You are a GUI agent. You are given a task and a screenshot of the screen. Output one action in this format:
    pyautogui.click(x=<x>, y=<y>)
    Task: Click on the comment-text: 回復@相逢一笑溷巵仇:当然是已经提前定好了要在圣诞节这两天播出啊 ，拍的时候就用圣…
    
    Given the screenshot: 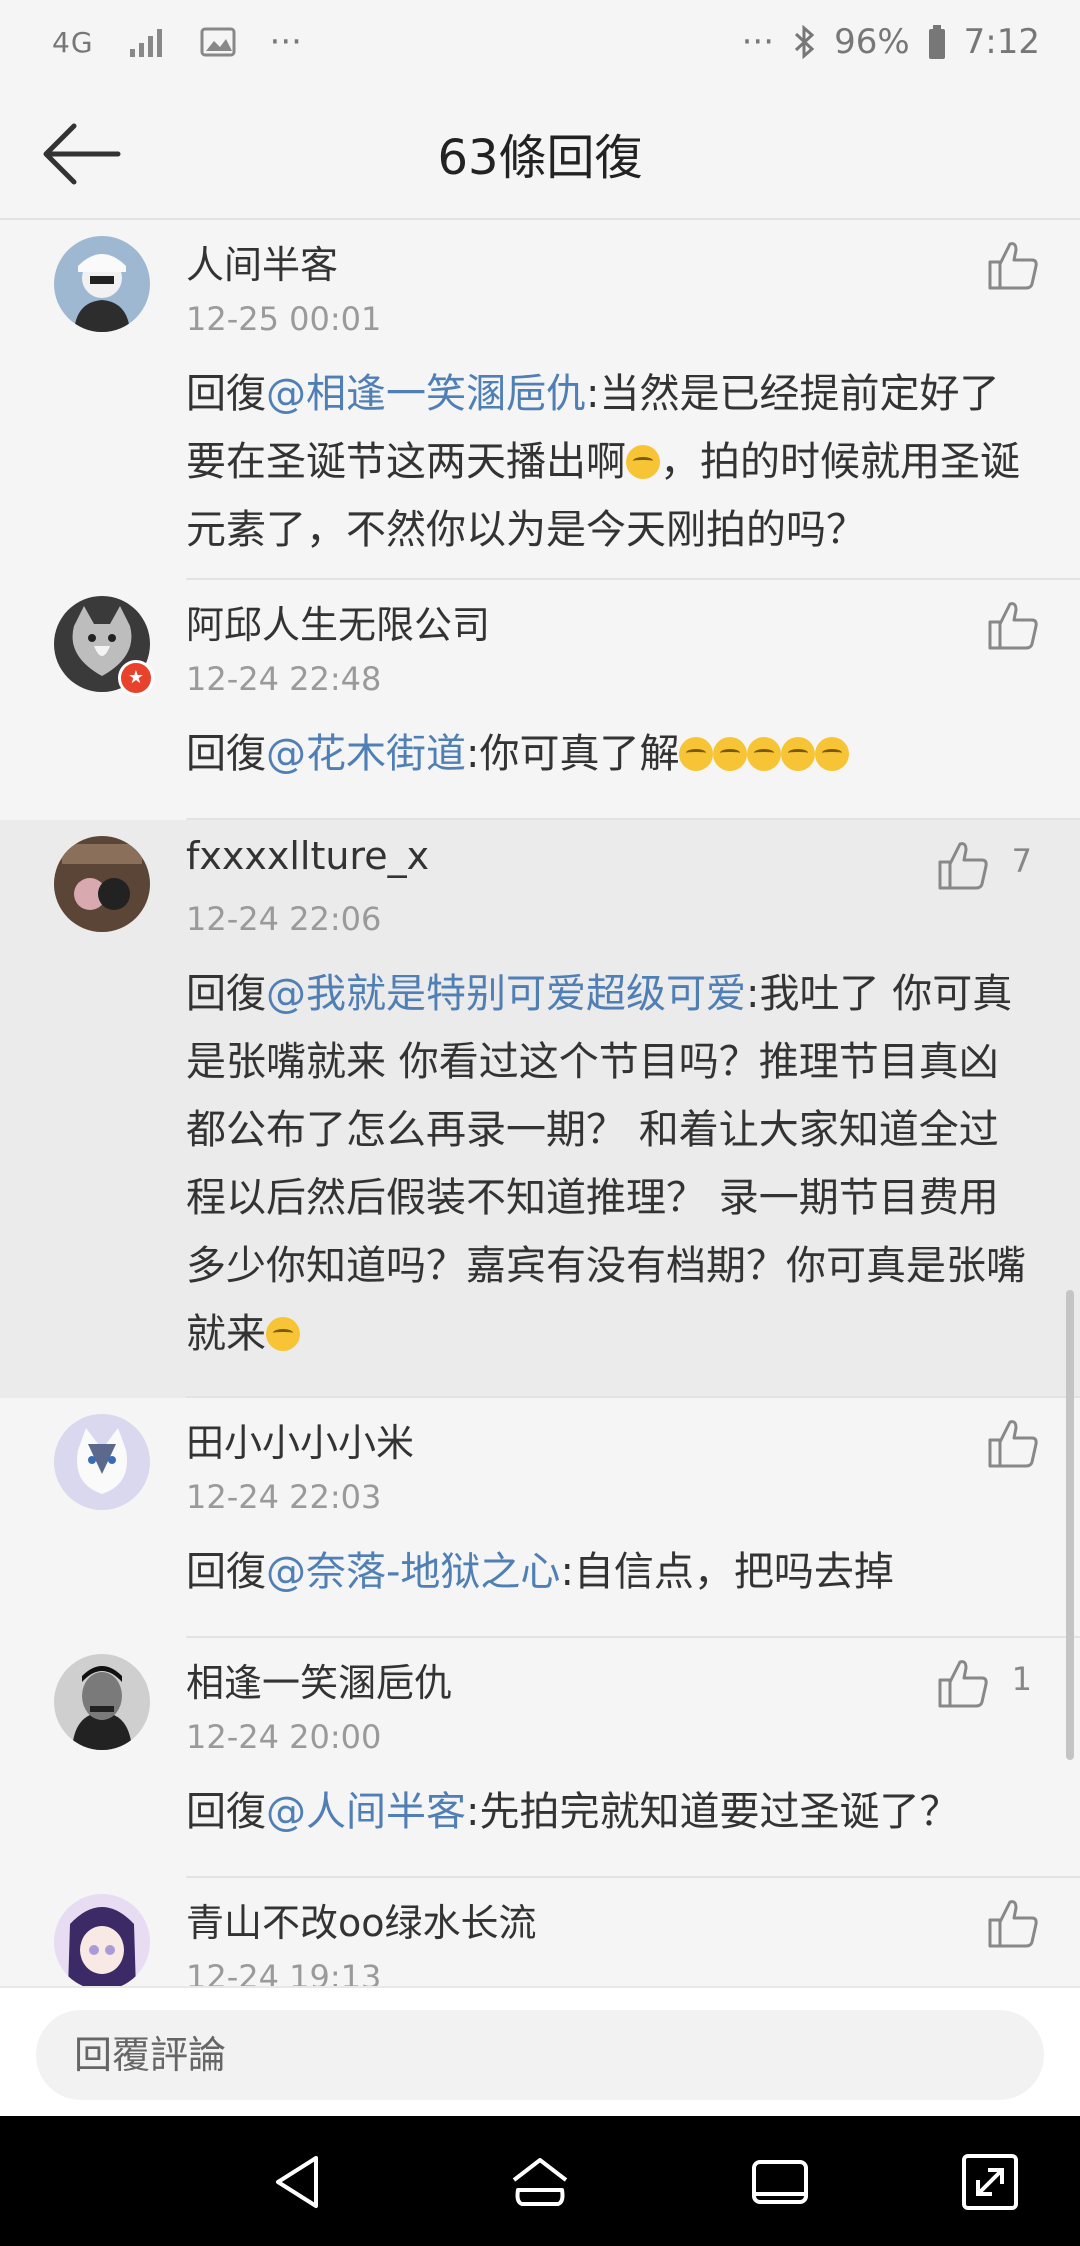 What is the action you would take?
    pyautogui.click(x=611, y=462)
    